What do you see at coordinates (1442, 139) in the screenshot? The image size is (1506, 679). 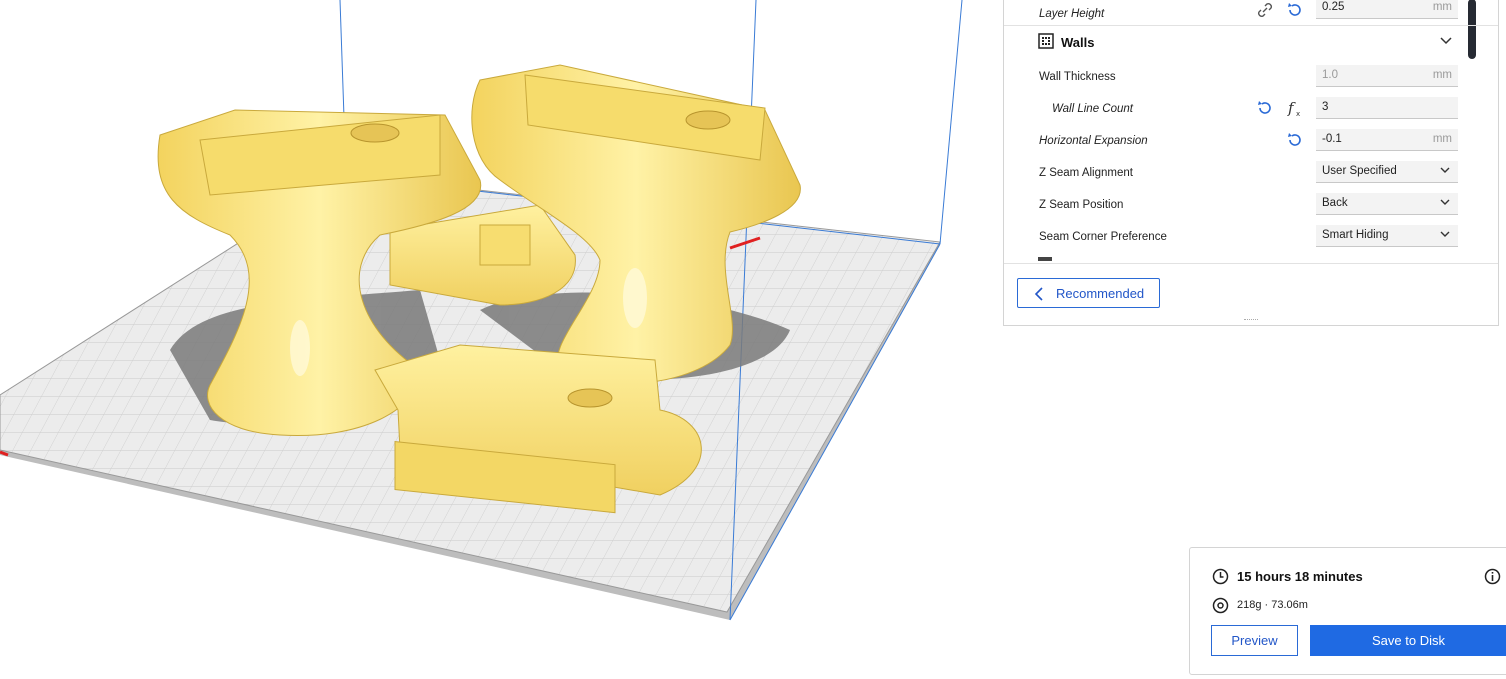 I see `horizontal-expansion-unit: mm` at bounding box center [1442, 139].